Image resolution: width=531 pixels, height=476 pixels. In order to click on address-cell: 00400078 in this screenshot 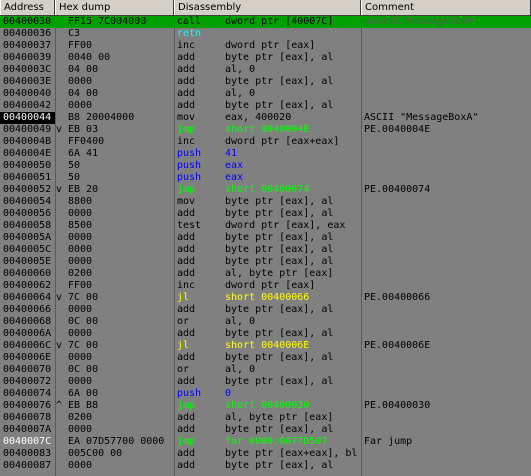, I will do `click(27, 417)`.